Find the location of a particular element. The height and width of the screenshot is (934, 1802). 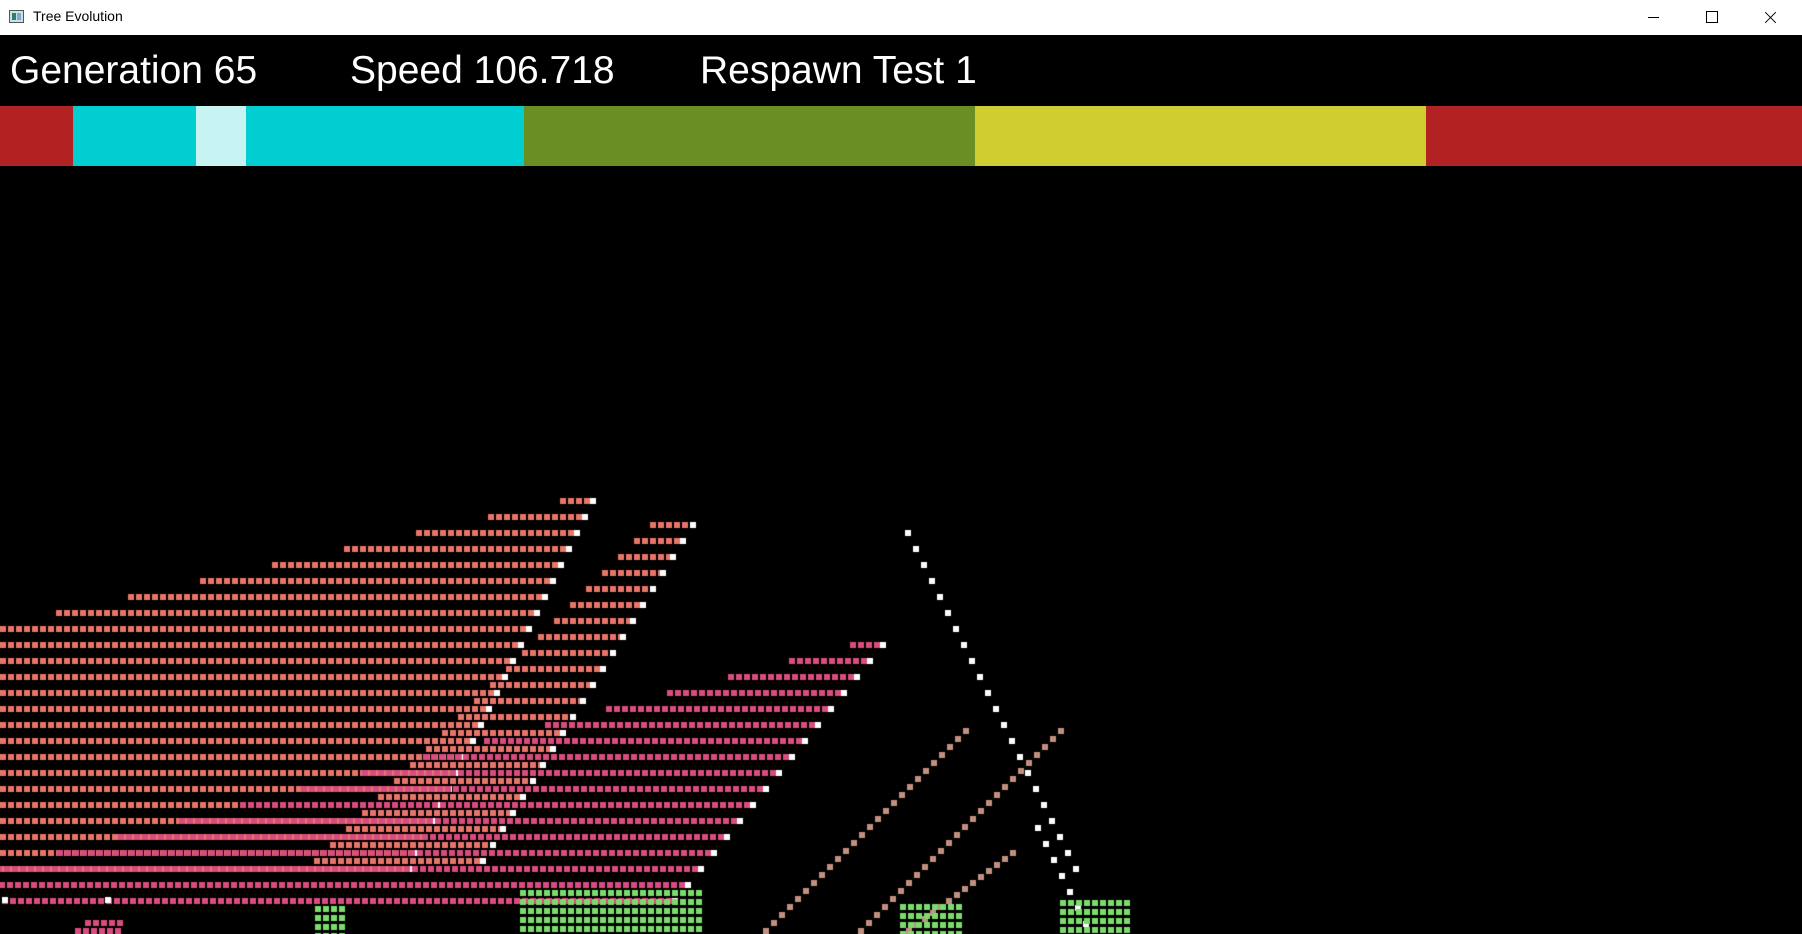

window-title: Tree Evolution is located at coordinates (78, 16).